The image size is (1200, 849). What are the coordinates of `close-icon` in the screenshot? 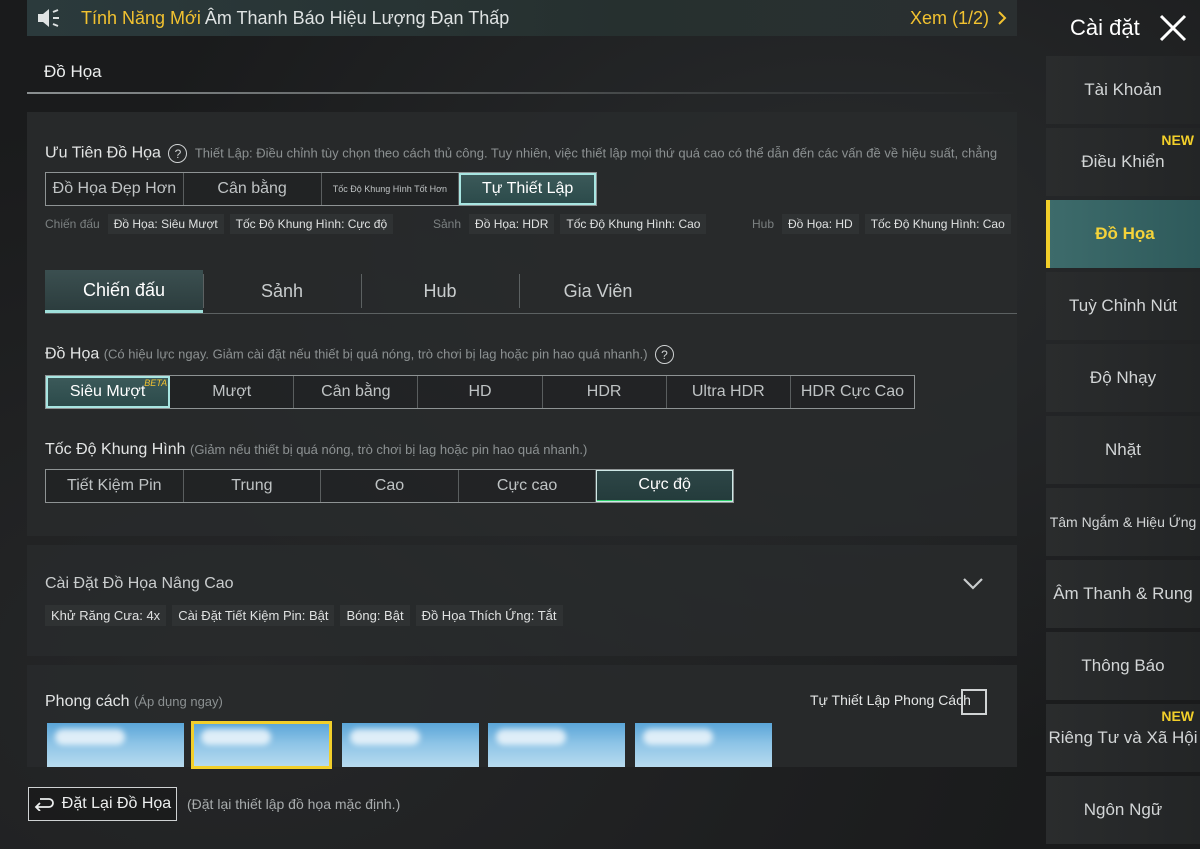 It's located at (1173, 28).